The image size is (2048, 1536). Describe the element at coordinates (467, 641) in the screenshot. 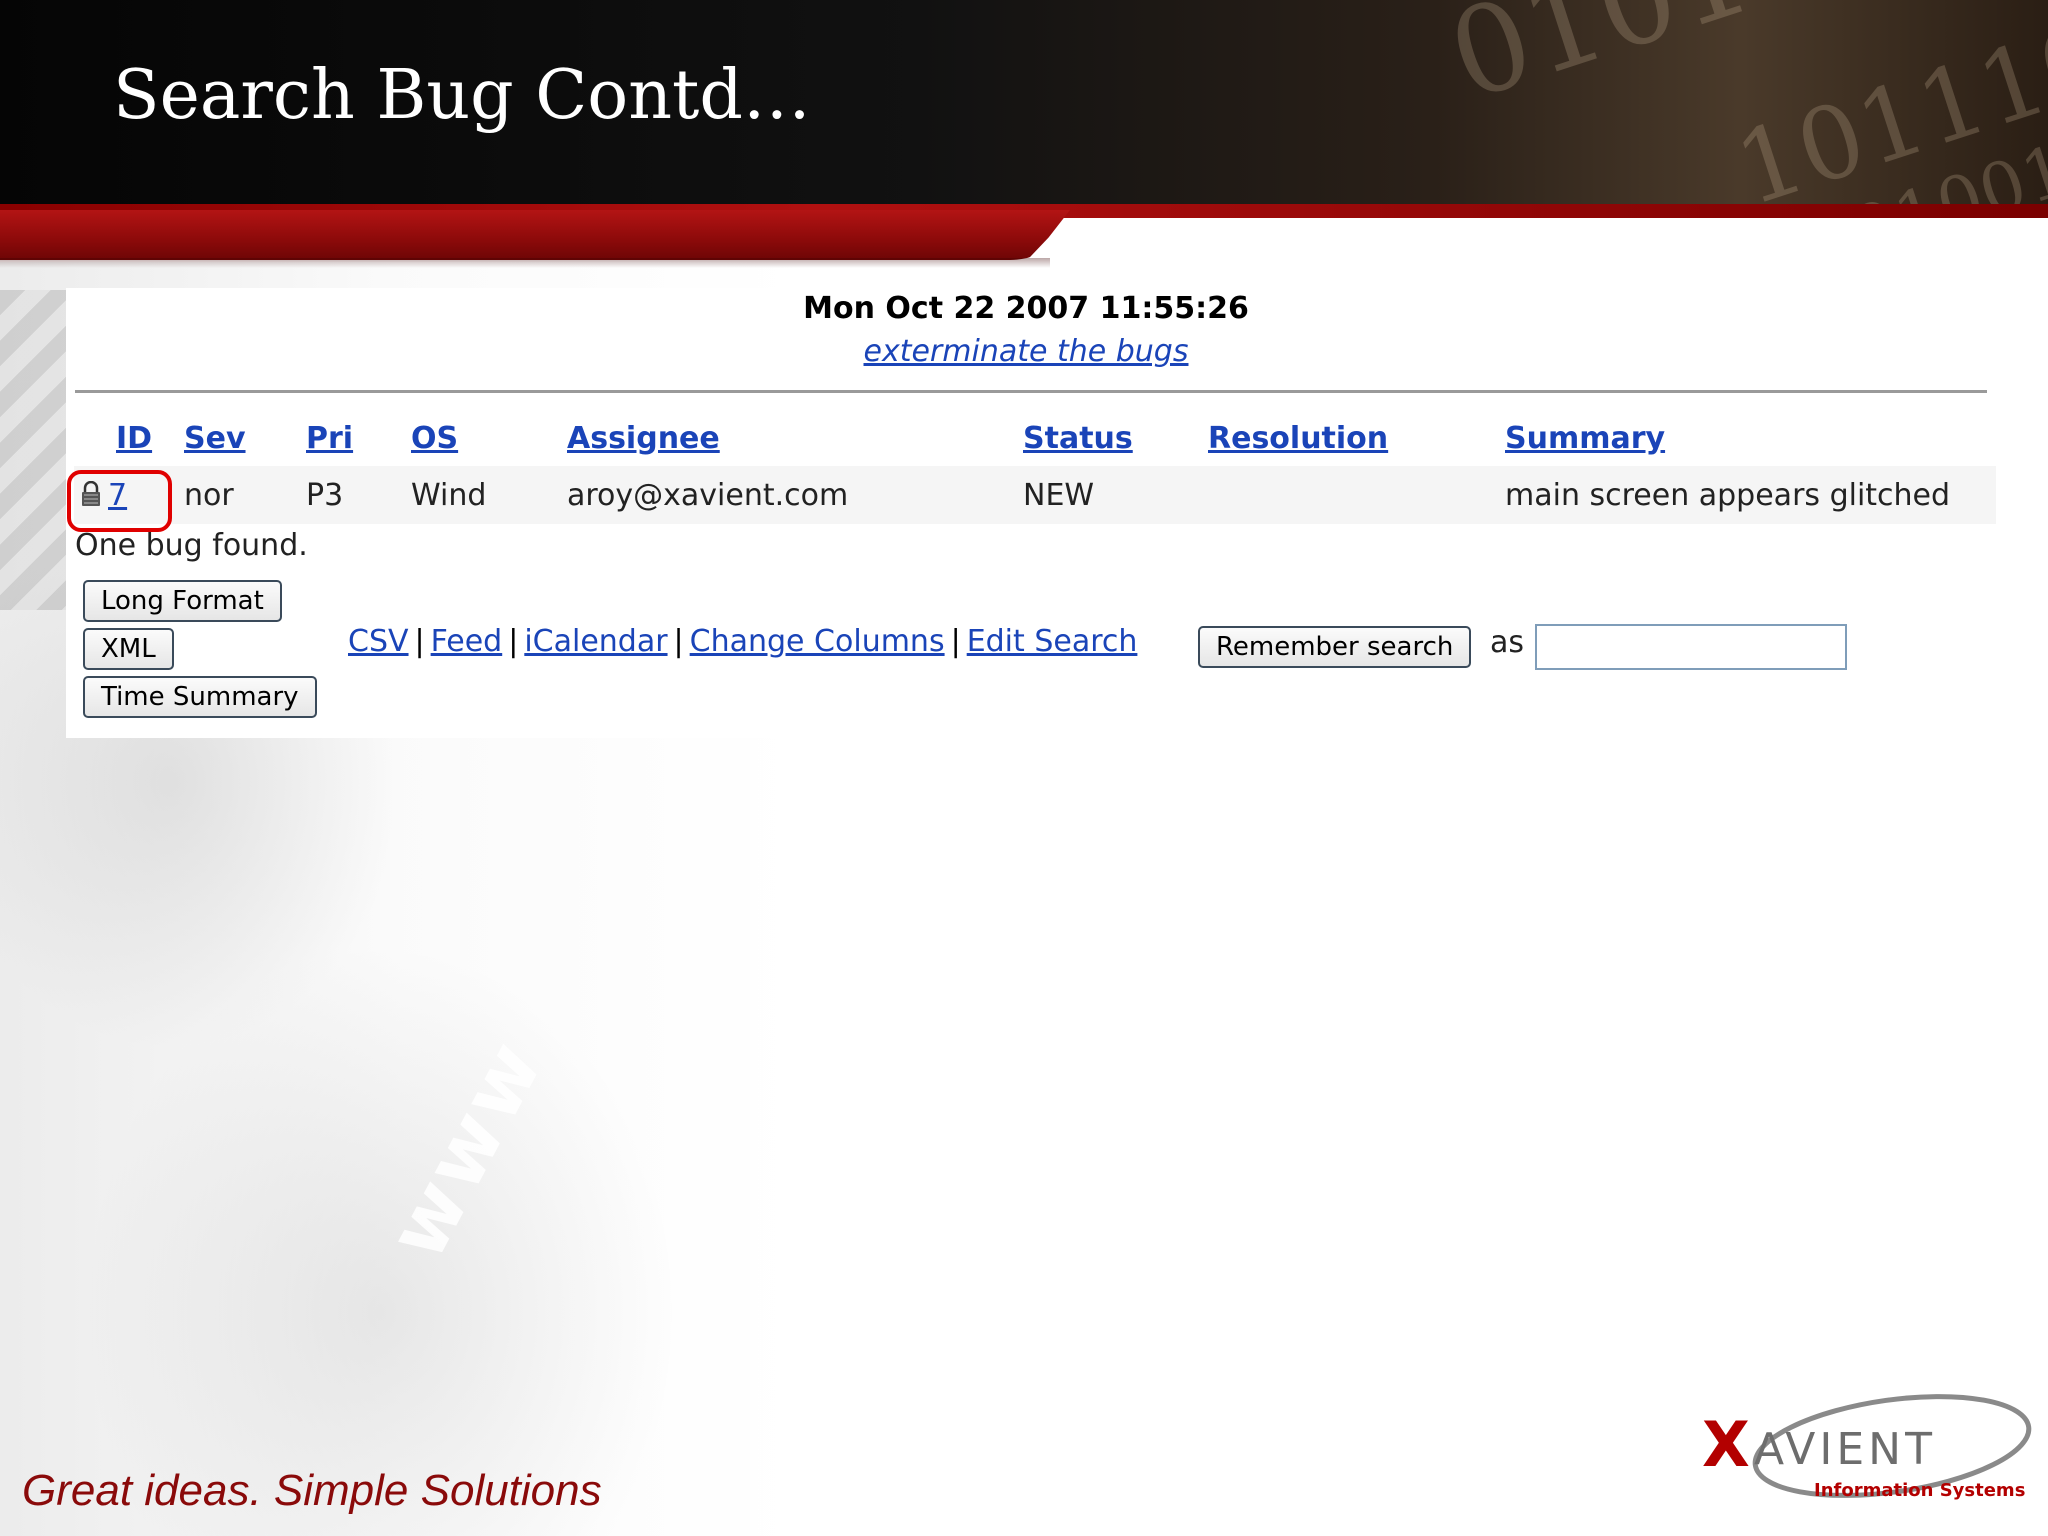

I see `feed-link: Feed` at that location.